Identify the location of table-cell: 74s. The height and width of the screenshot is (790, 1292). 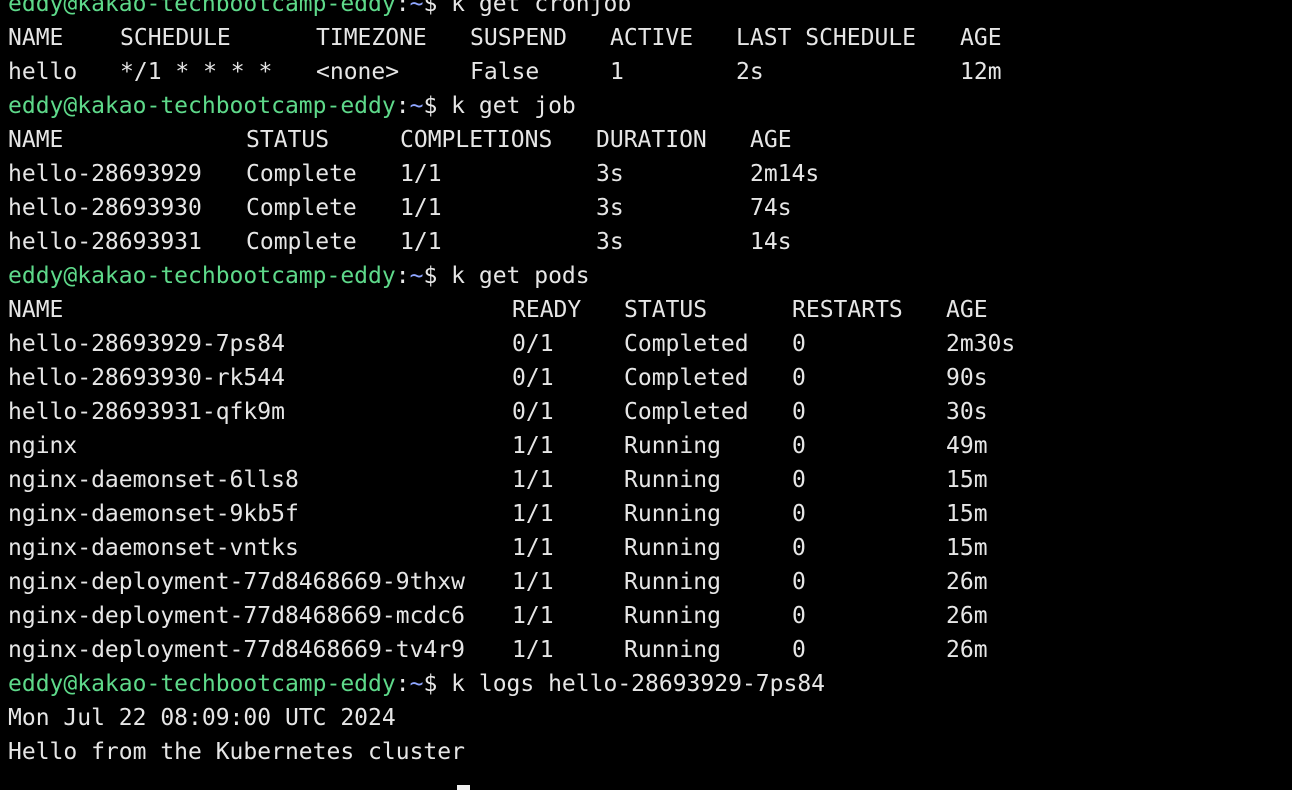
(771, 208).